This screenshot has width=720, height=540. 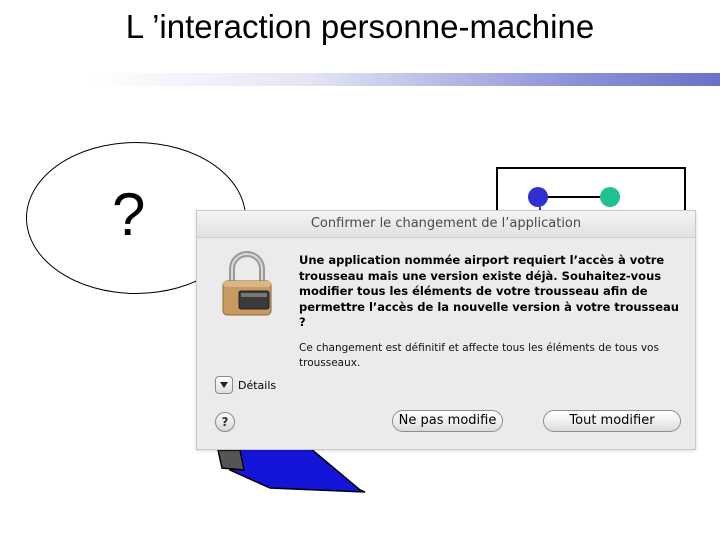 I want to click on diagram-node-green, so click(x=610, y=197).